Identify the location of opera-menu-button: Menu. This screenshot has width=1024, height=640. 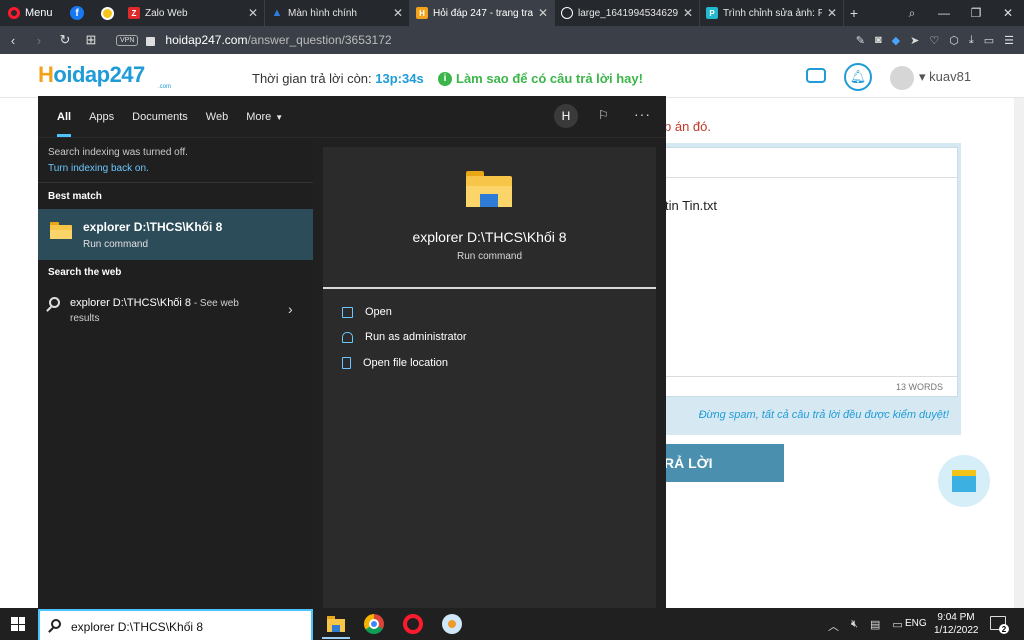
(31, 13).